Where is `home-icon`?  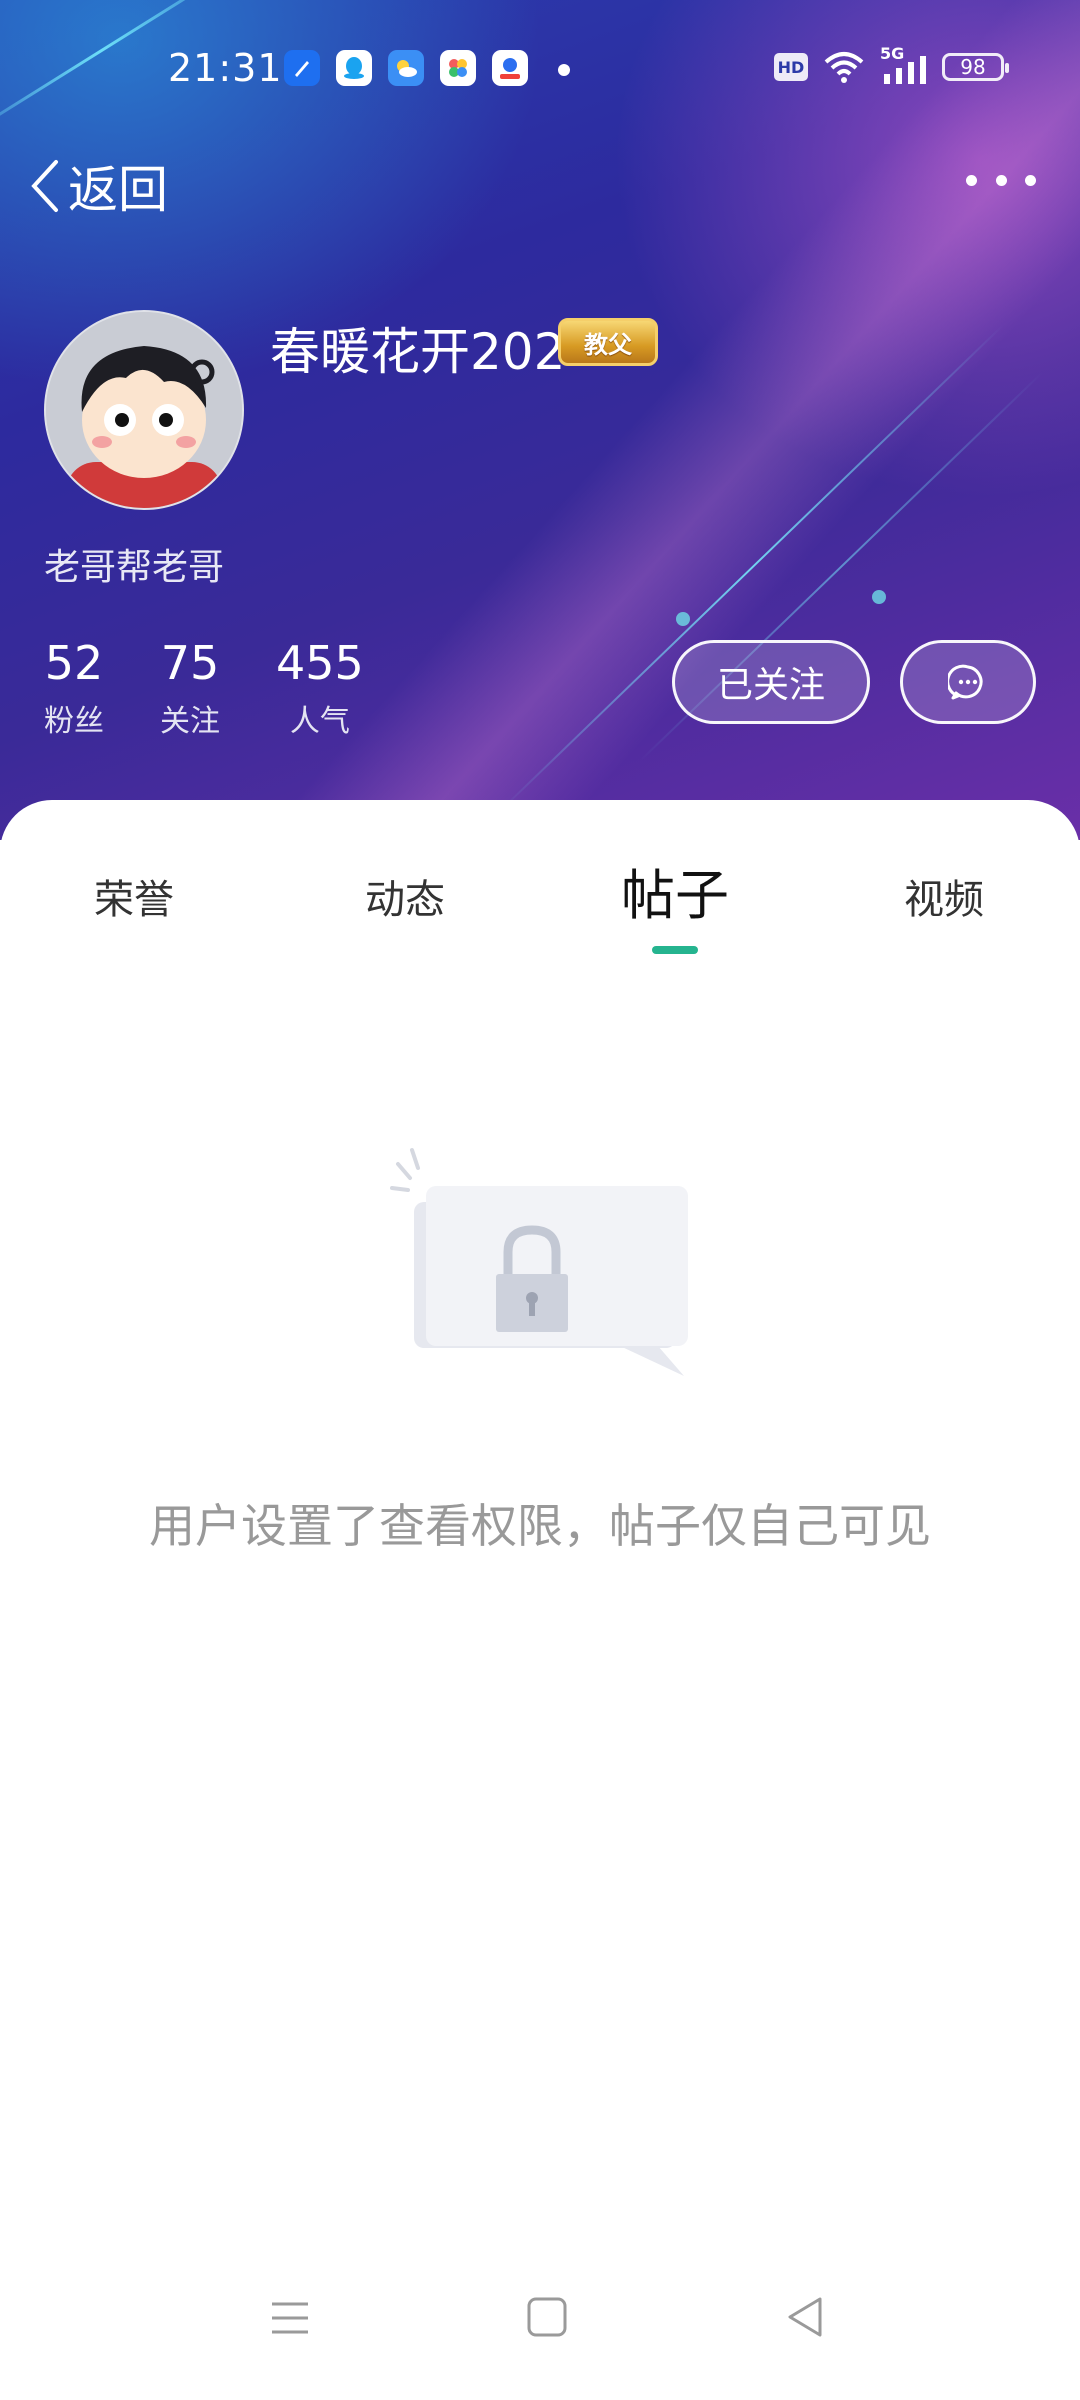
home-icon is located at coordinates (547, 2317).